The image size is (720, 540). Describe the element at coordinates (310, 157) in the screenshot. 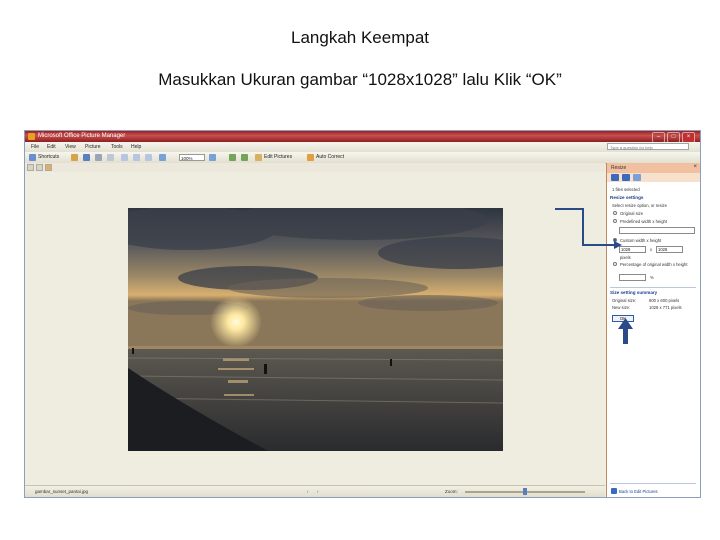

I see `auto-correct-icon` at that location.